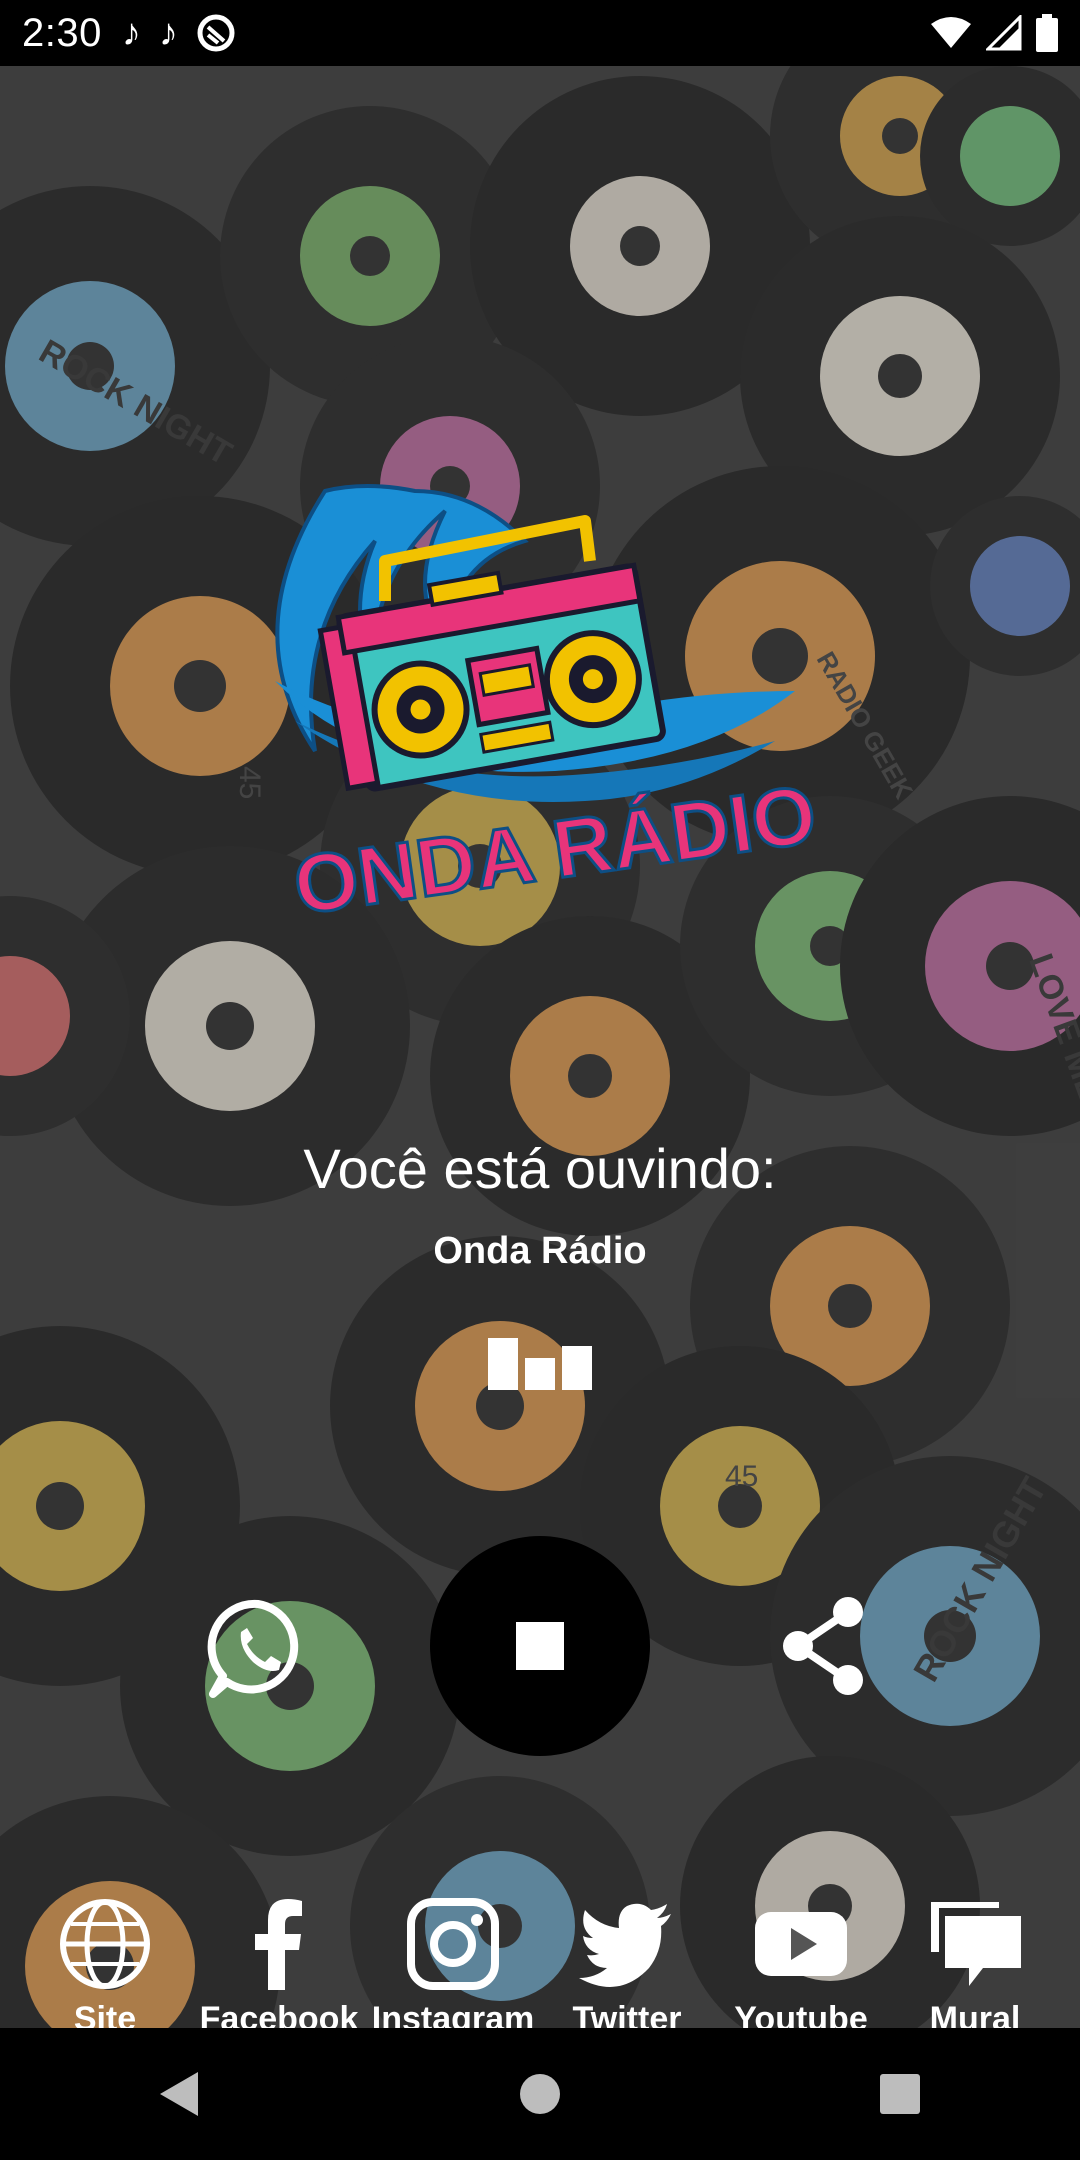  What do you see at coordinates (216, 33) in the screenshot?
I see `sync-icon` at bounding box center [216, 33].